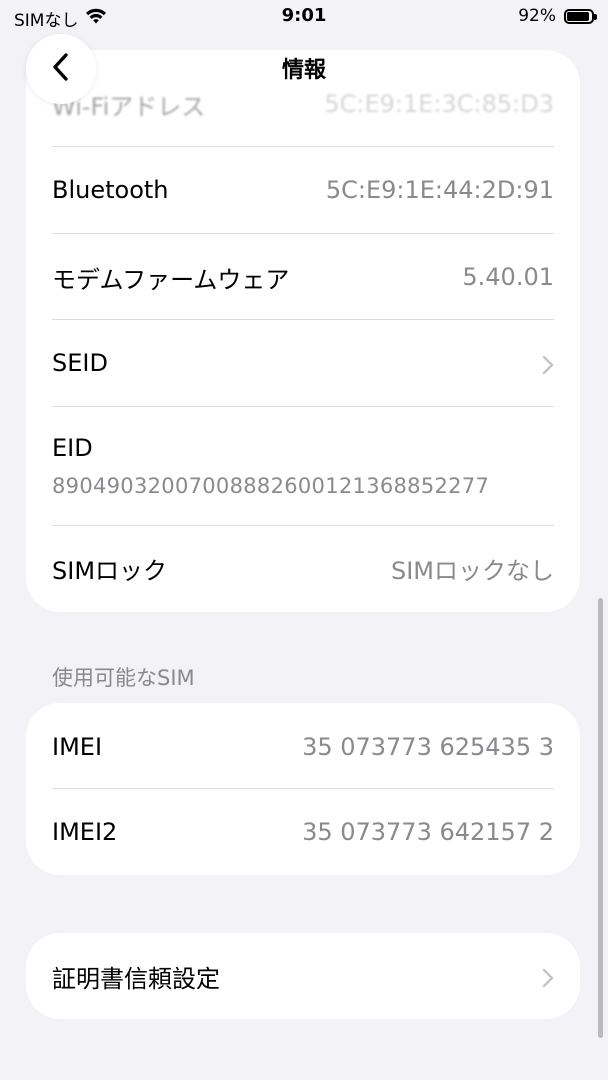 The width and height of the screenshot is (608, 1080). What do you see at coordinates (595, 16) in the screenshot?
I see `battery-cap` at bounding box center [595, 16].